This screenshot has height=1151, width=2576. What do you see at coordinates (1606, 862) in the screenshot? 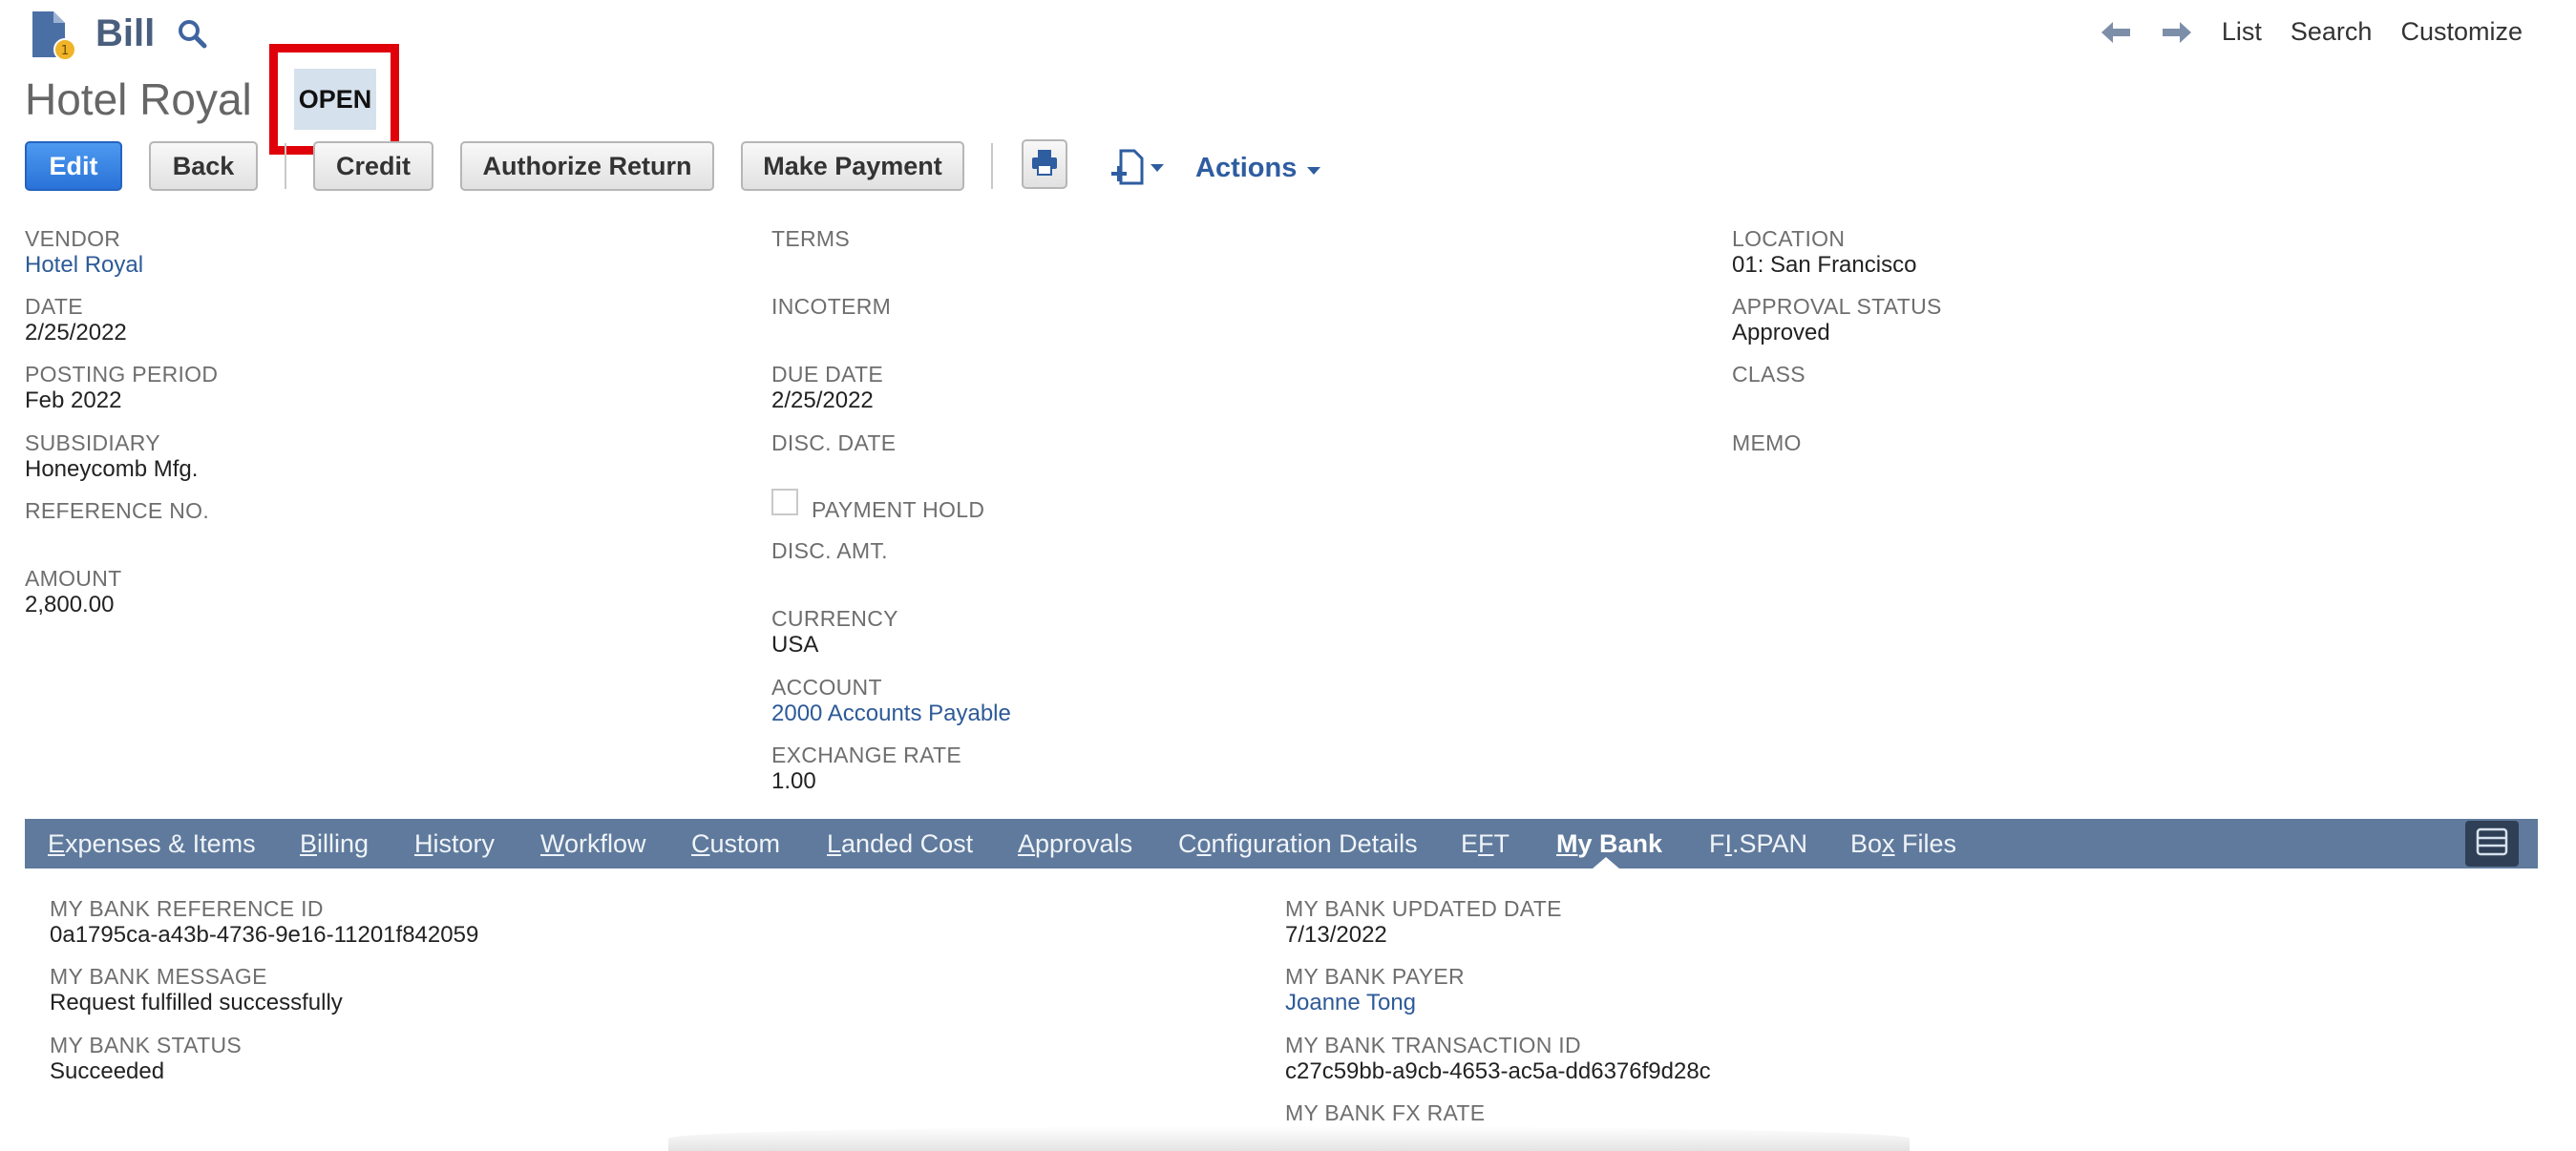
I see `active-tab-indicator` at bounding box center [1606, 862].